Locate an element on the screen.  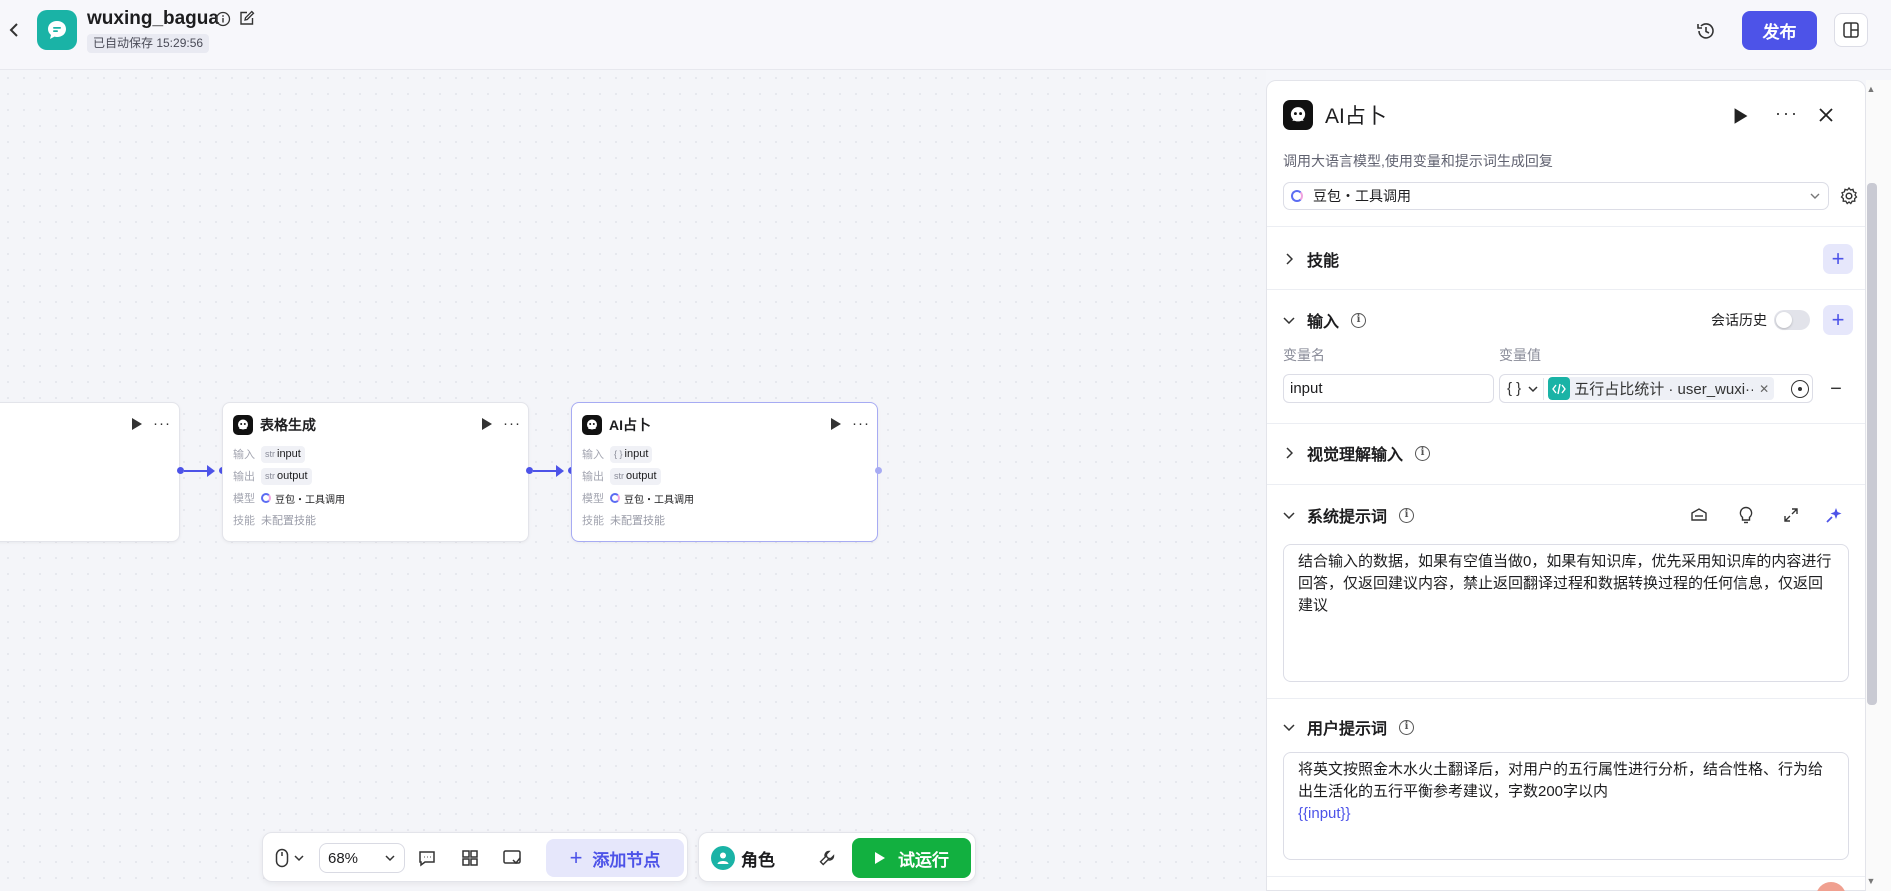
prompt-library-icon is located at coordinates (1699, 515).